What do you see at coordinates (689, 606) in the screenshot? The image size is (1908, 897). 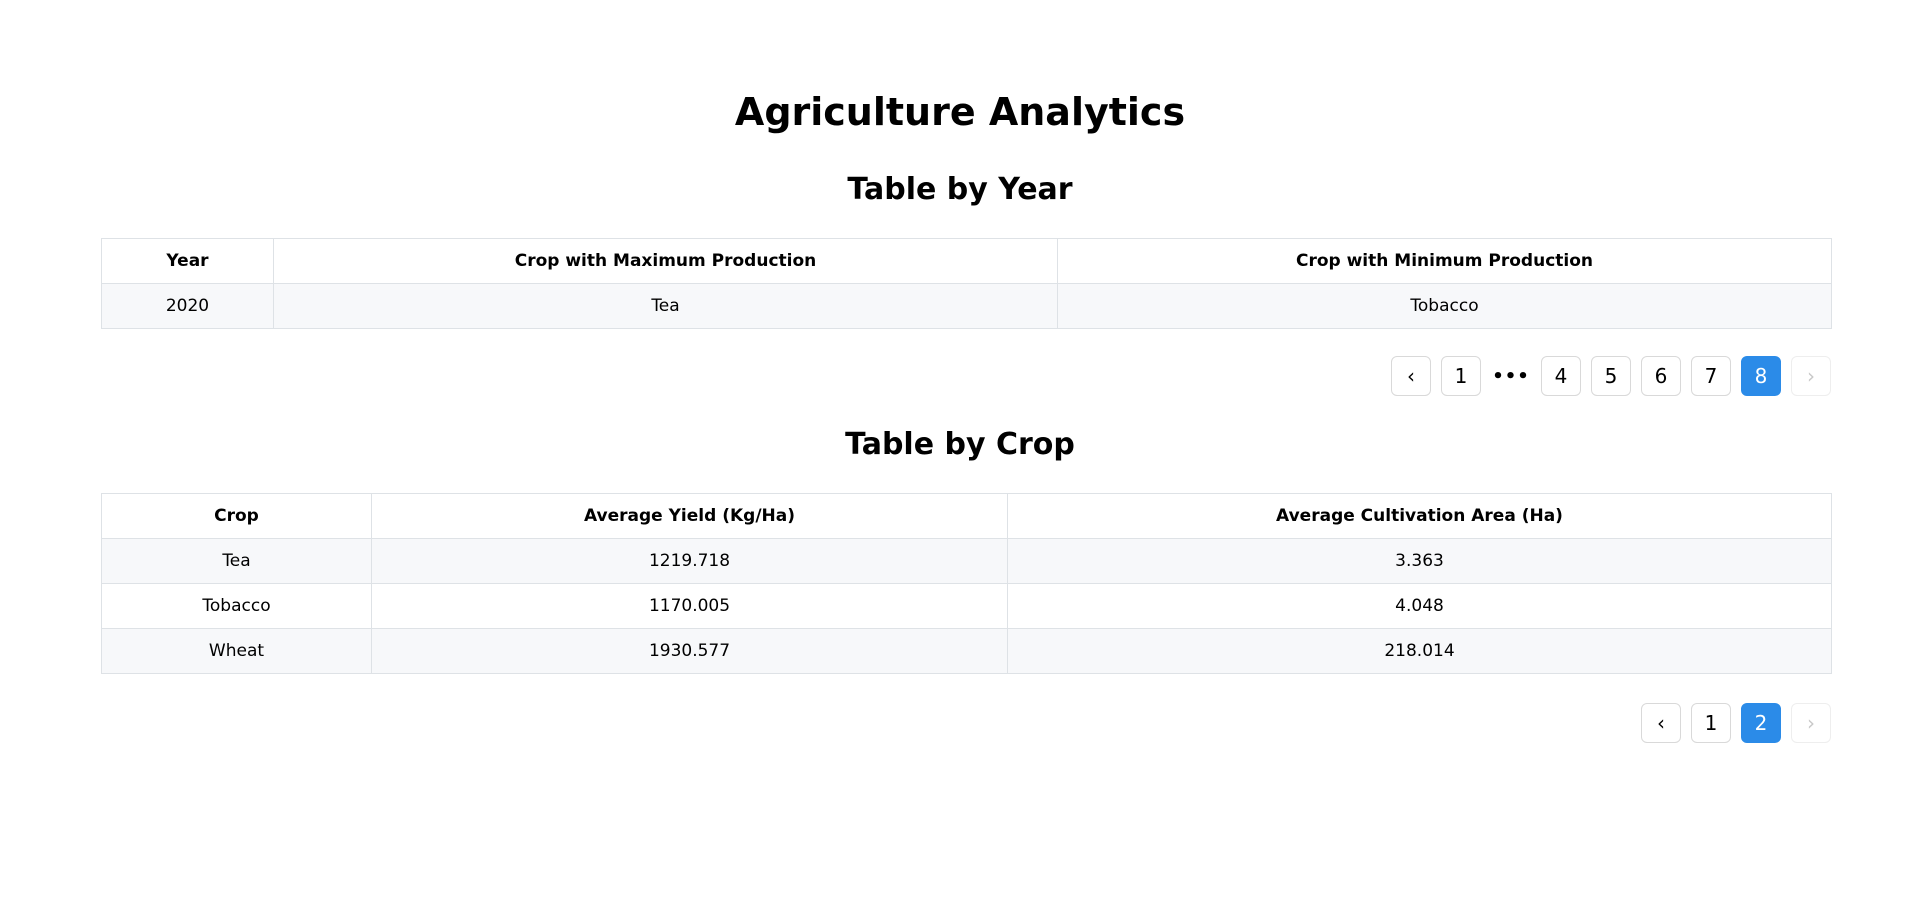 I see `cell-average-yield: 1170.005` at bounding box center [689, 606].